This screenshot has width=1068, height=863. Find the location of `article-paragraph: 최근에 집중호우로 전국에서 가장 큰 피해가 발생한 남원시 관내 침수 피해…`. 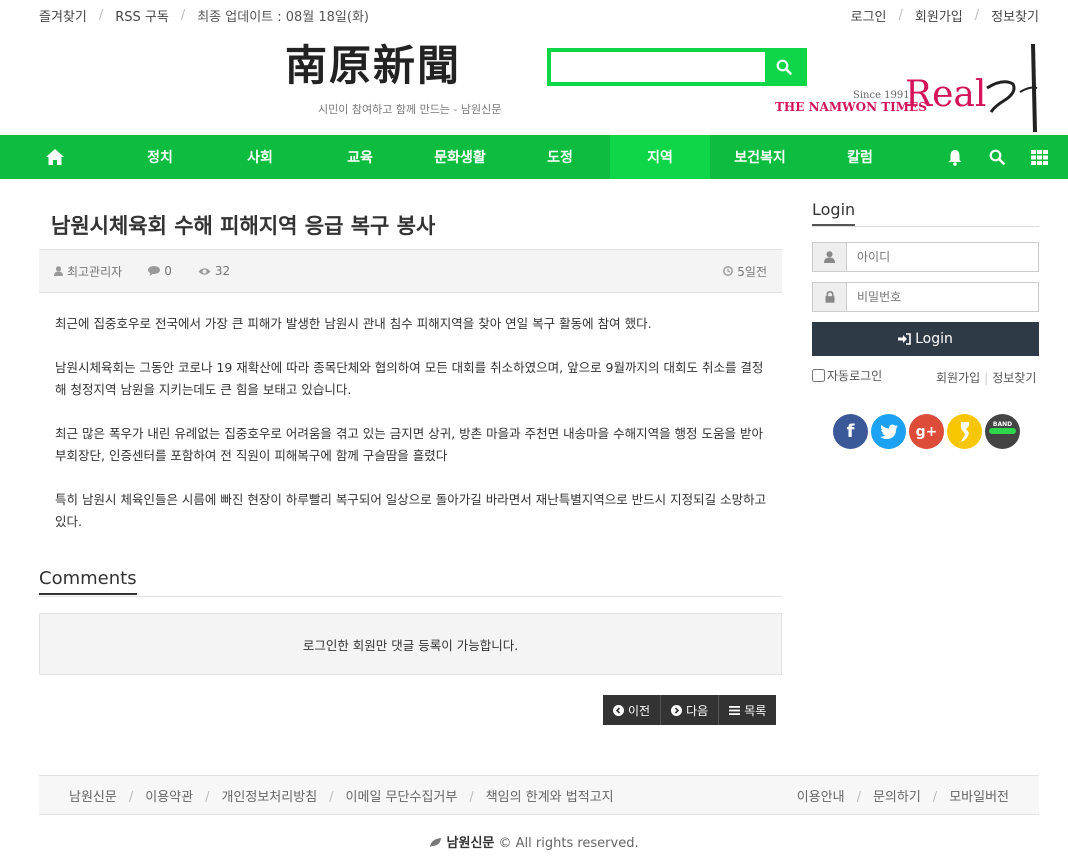

article-paragraph: 최근에 집중호우로 전국에서 가장 큰 피해가 발생한 남원시 관내 침수 피해… is located at coordinates (353, 323).